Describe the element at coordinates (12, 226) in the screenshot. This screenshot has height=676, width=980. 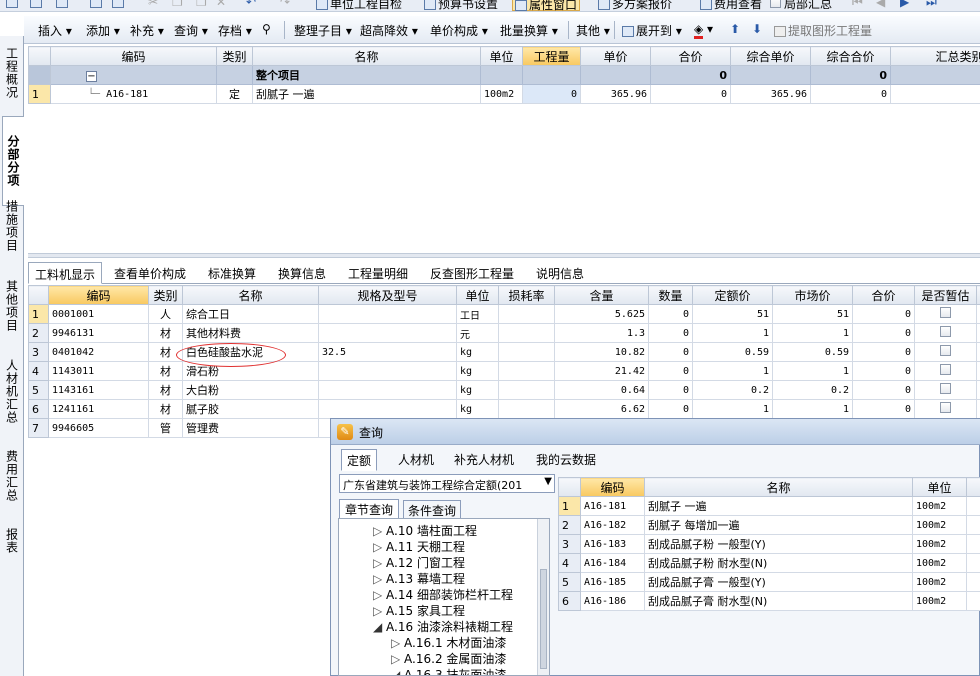
I see `tab-measures: 措施项目` at that location.